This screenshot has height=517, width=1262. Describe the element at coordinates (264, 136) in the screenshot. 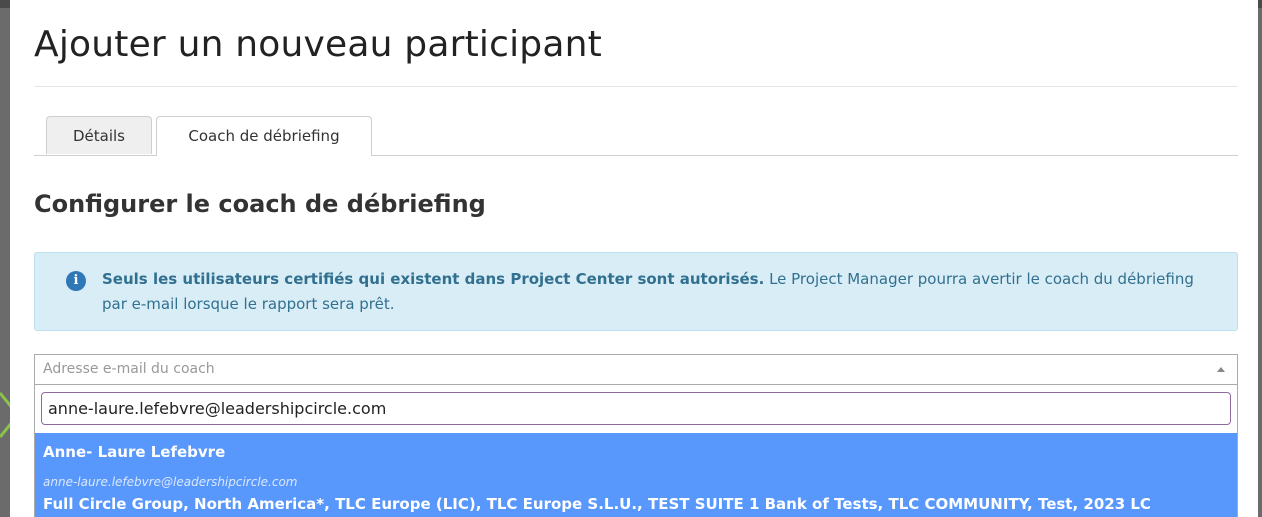

I see `tab-debrief-coach: Coach de débriefing` at that location.